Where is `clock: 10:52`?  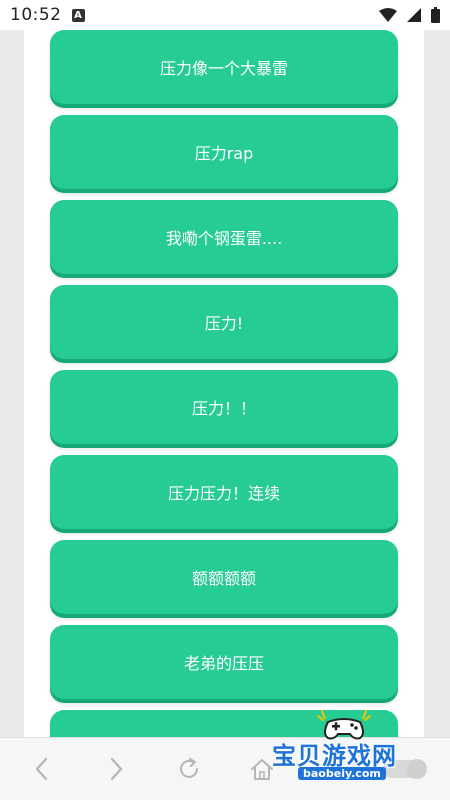 clock: 10:52 is located at coordinates (36, 15).